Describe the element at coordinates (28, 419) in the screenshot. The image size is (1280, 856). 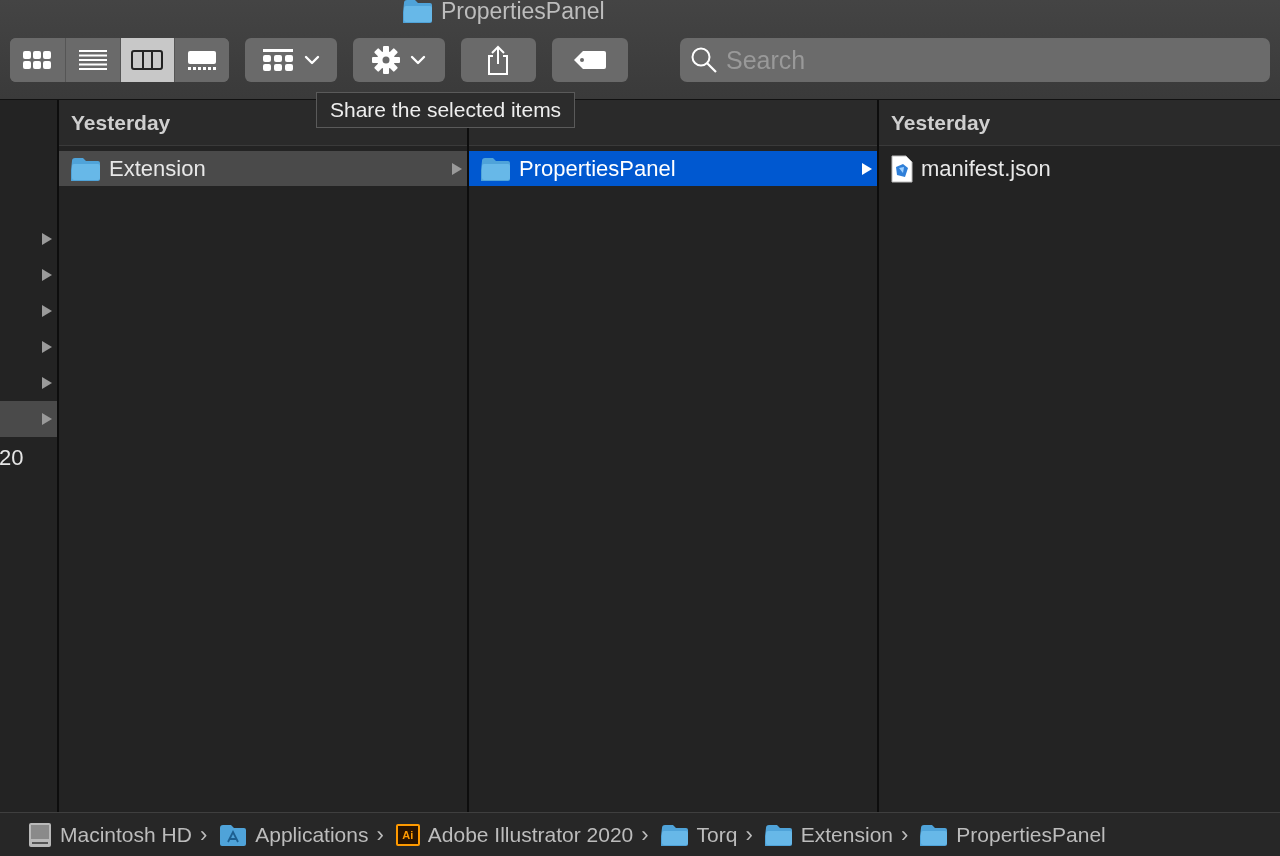
I see `list-row` at that location.